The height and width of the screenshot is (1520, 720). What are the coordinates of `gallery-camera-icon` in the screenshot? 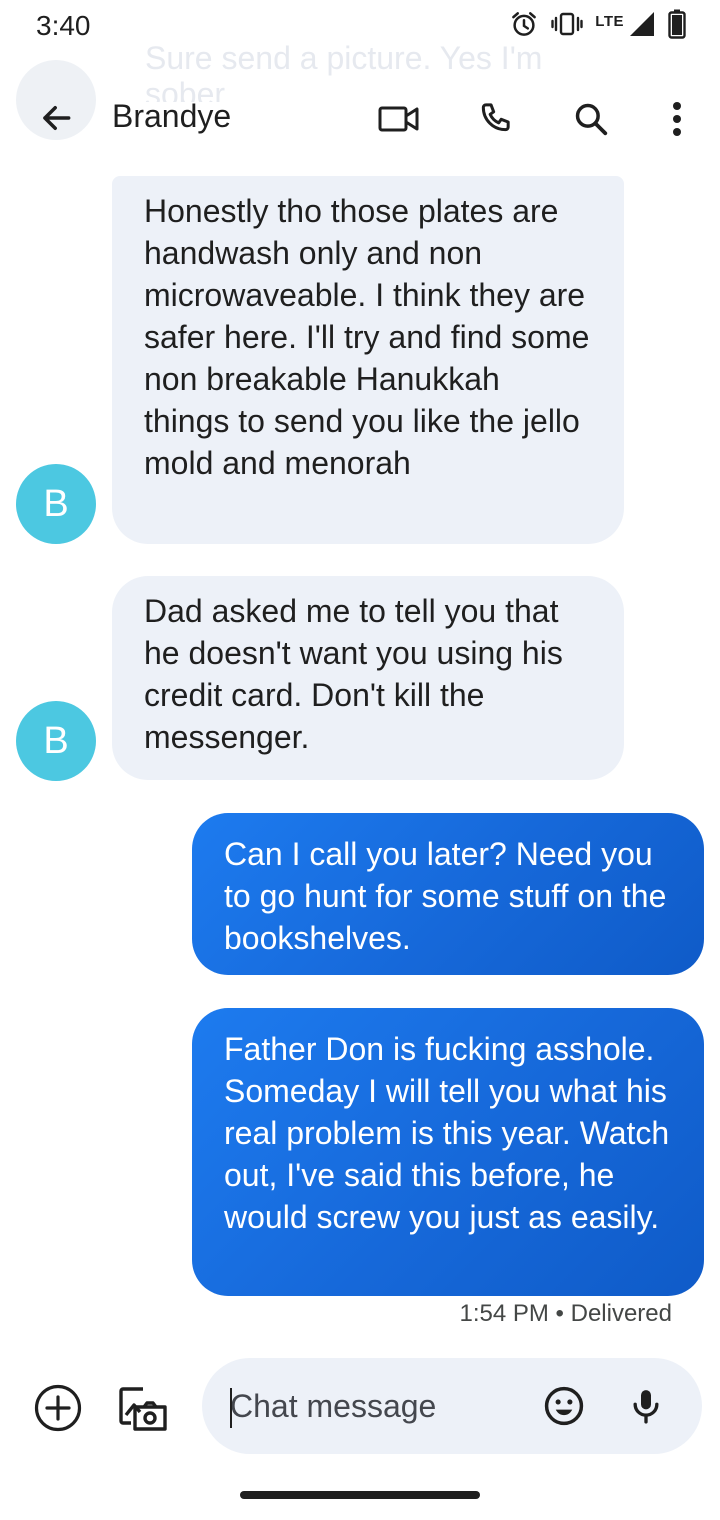 It's located at (143, 1409).